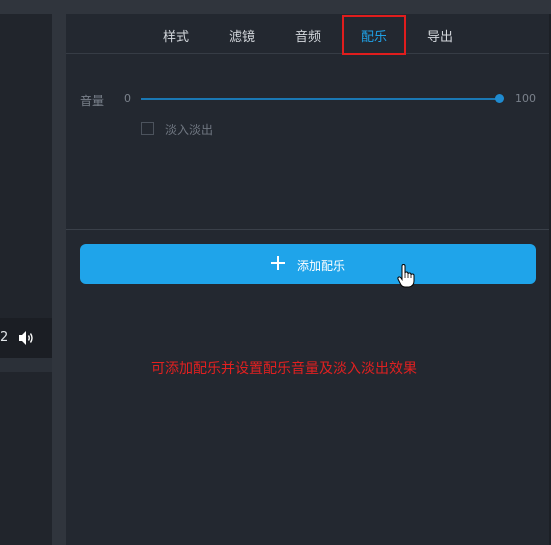  What do you see at coordinates (242, 35) in the screenshot?
I see `tab-filter: 滤镜` at bounding box center [242, 35].